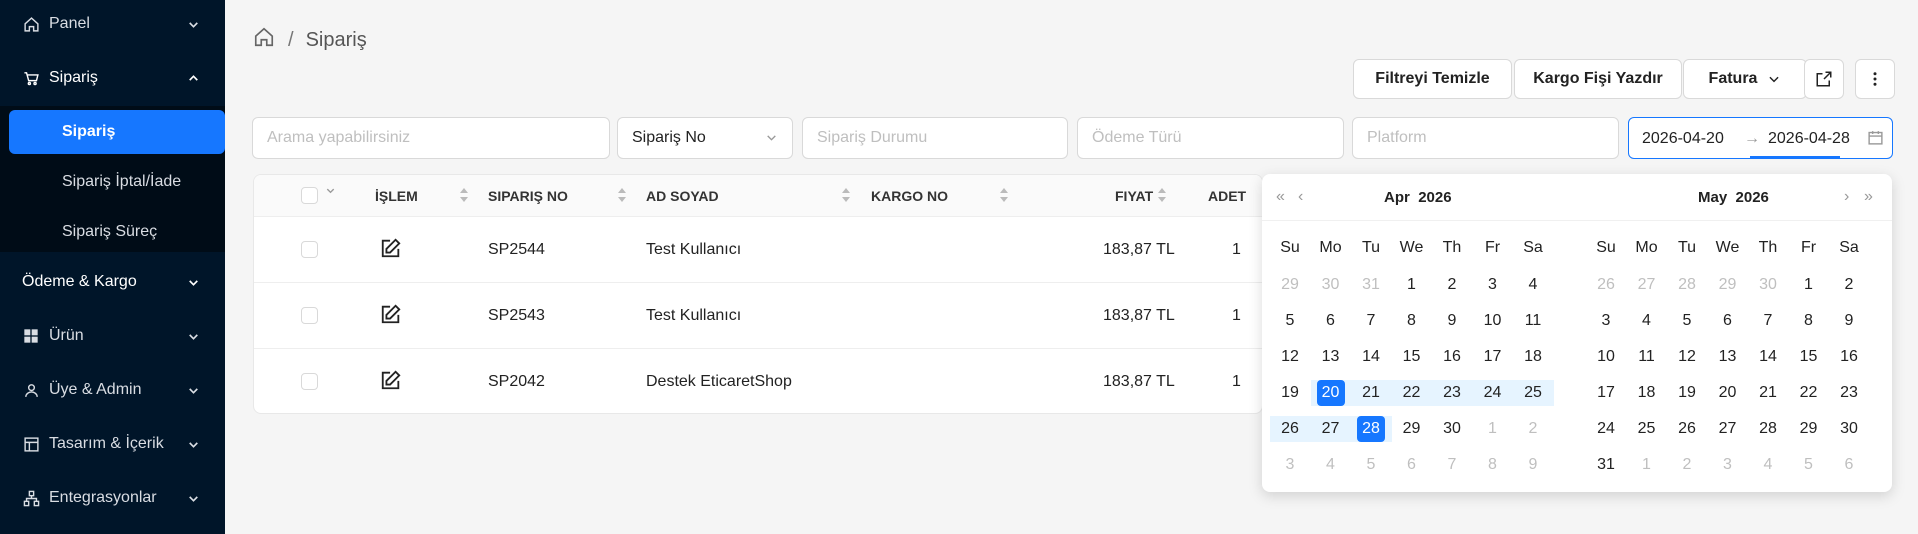 The width and height of the screenshot is (1918, 534). Describe the element at coordinates (1647, 357) in the screenshot. I see `calendar-day: 11` at that location.